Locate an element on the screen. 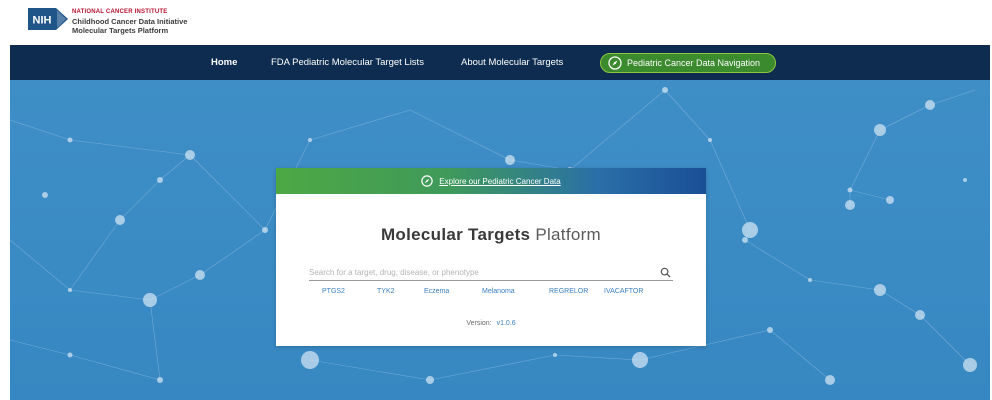  search-icon is located at coordinates (665, 272).